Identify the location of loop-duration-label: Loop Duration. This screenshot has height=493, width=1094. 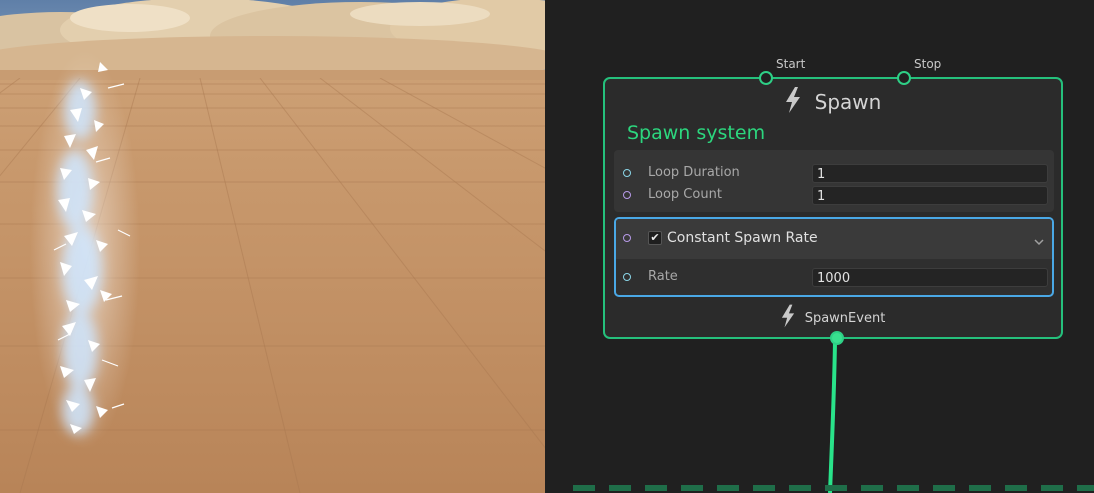
(694, 172).